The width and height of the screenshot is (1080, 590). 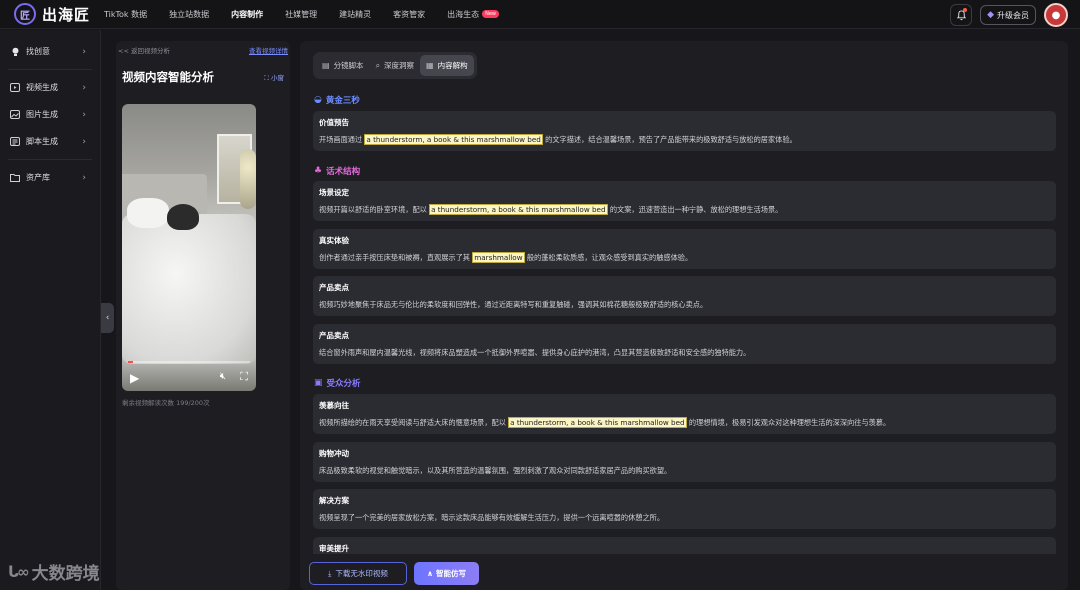 I want to click on tab-content-deconstruction: ▦ 内容解构, so click(x=447, y=65).